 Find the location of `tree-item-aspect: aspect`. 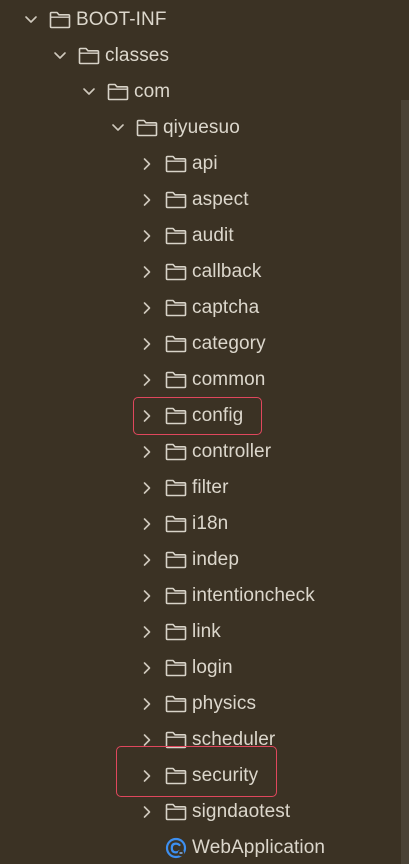

tree-item-aspect: aspect is located at coordinates (200, 200).